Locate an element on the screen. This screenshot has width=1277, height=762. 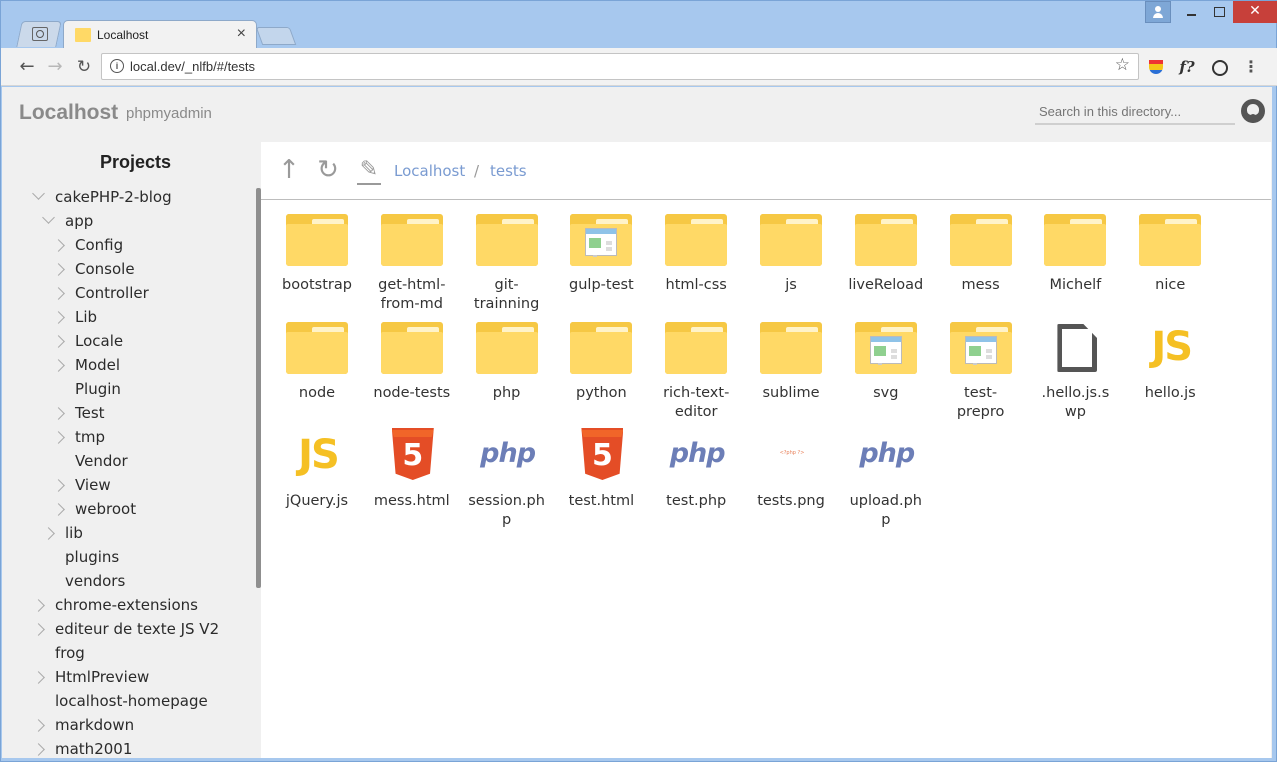
sidebar-item-label: math2001 is located at coordinates (94, 749).